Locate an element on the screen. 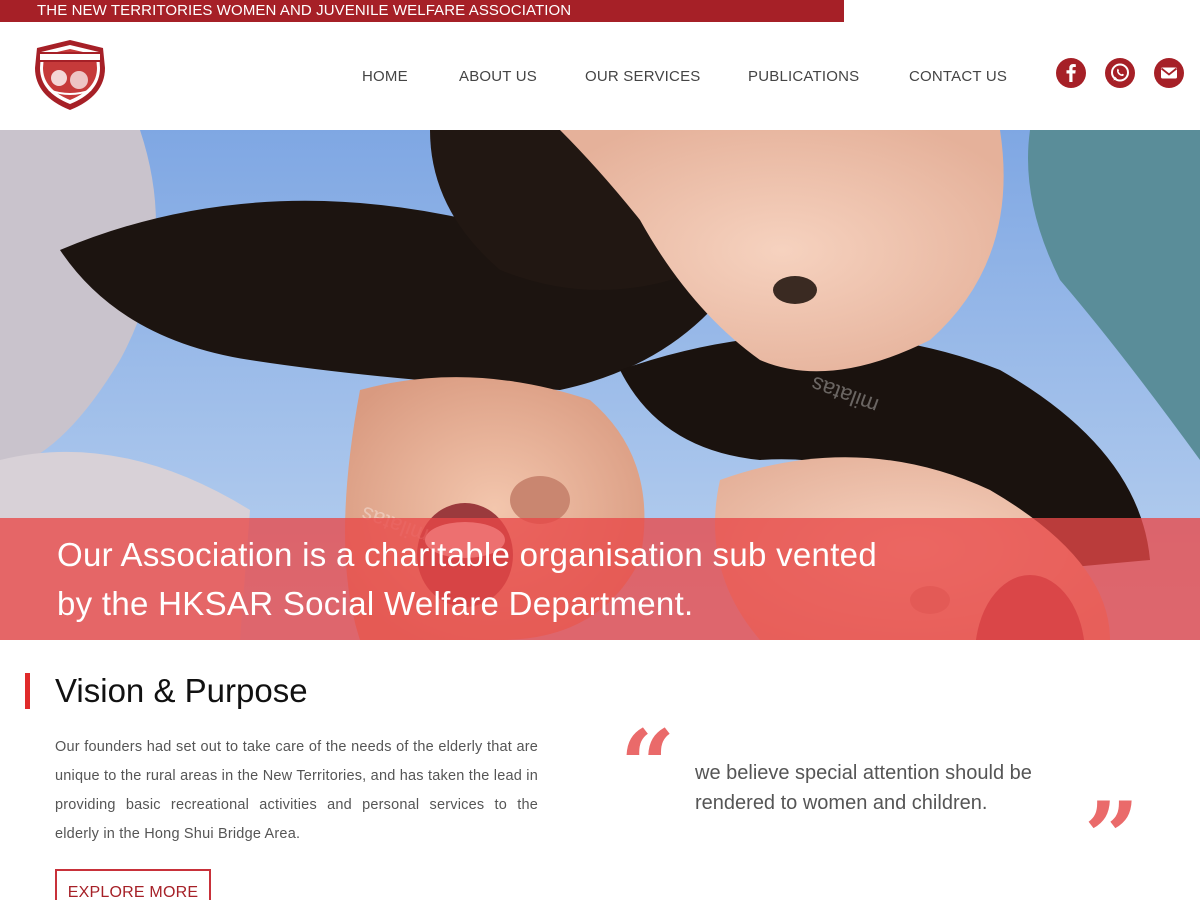 This screenshot has height=900, width=1200. nav-home: HOME is located at coordinates (385, 76).